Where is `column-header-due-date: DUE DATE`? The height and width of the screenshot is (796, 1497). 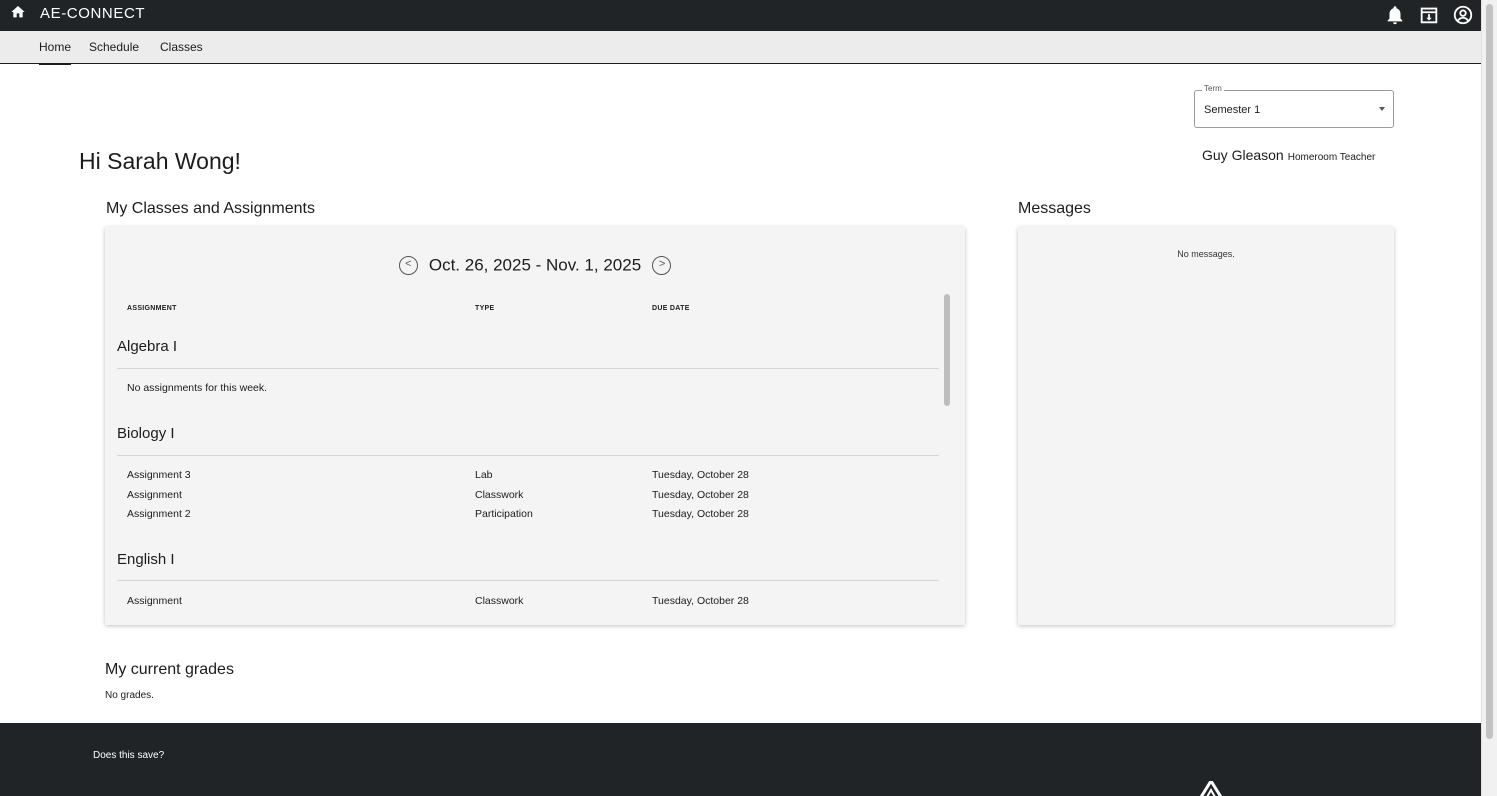
column-header-due-date: DUE DATE is located at coordinates (671, 308).